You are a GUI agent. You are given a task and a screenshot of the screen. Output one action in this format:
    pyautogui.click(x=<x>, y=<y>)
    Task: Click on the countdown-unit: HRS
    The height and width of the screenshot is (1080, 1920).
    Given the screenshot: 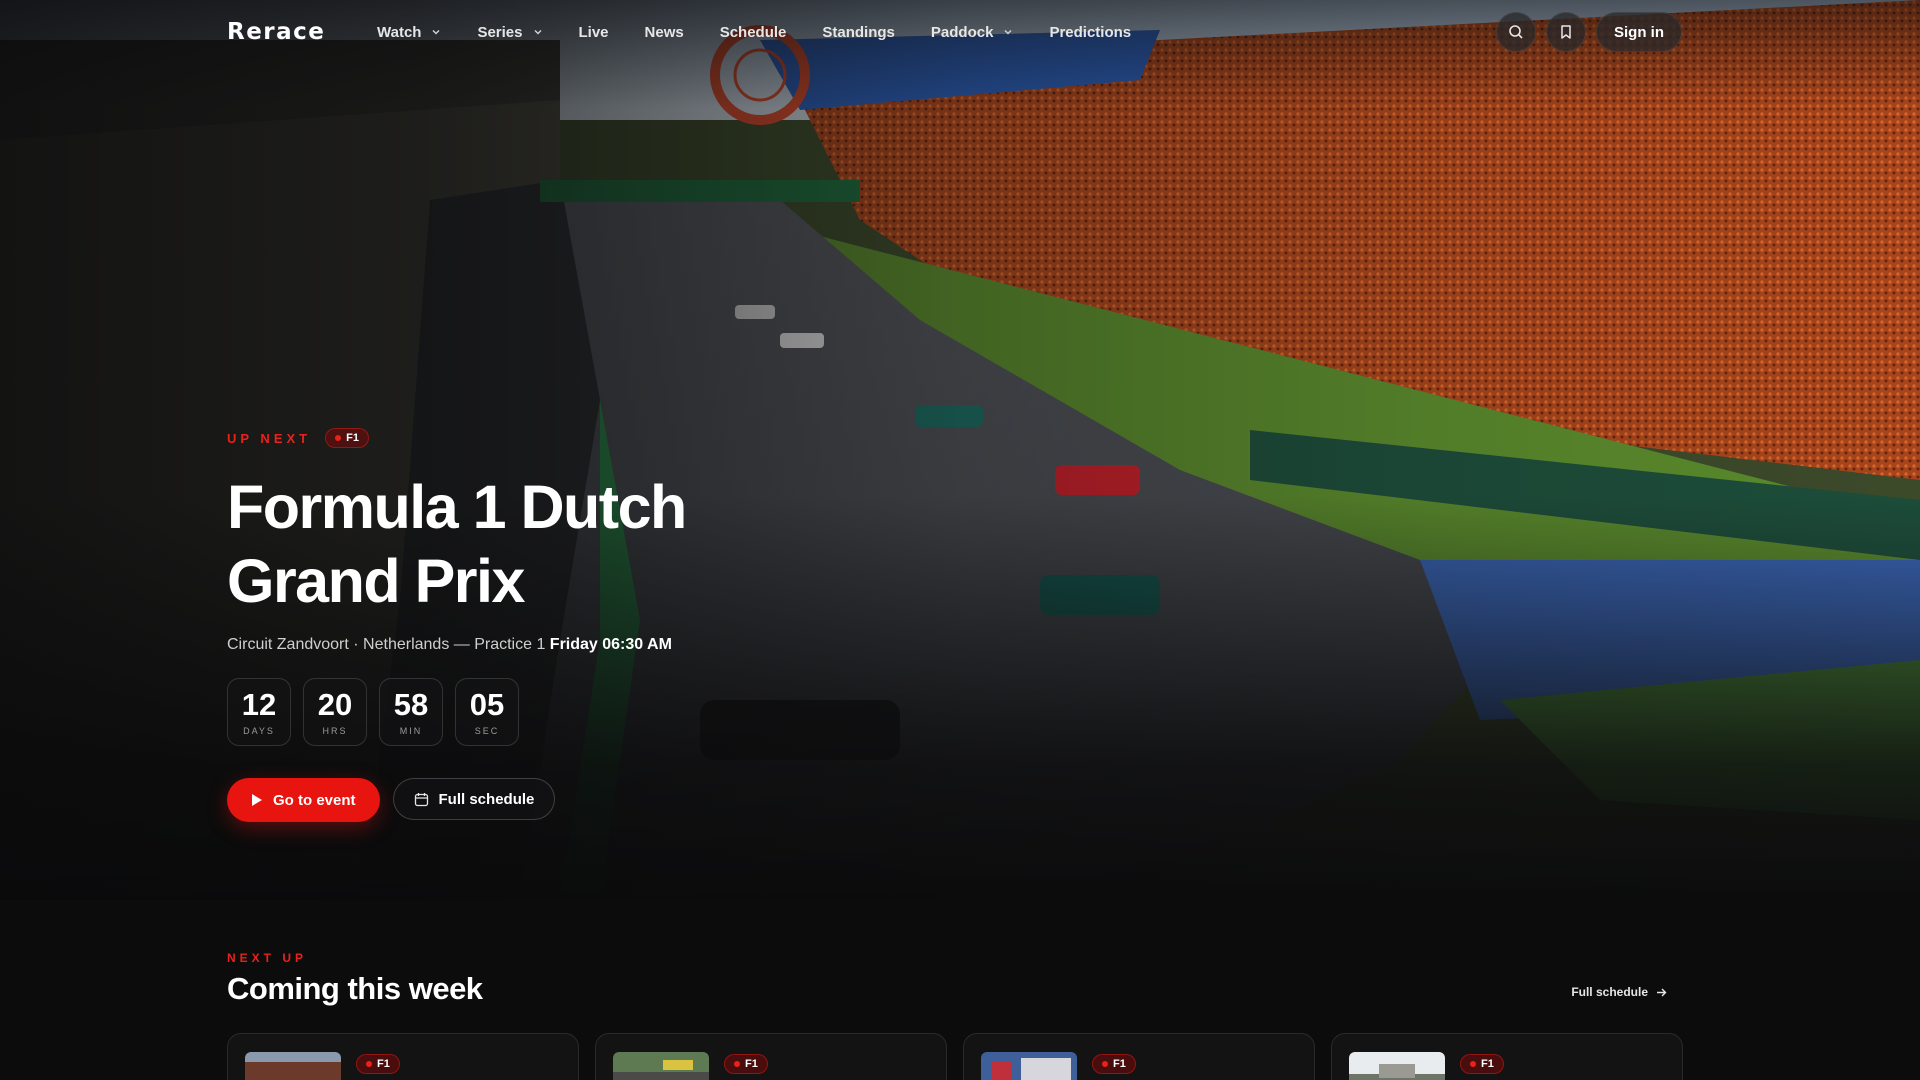 What is the action you would take?
    pyautogui.click(x=335, y=730)
    